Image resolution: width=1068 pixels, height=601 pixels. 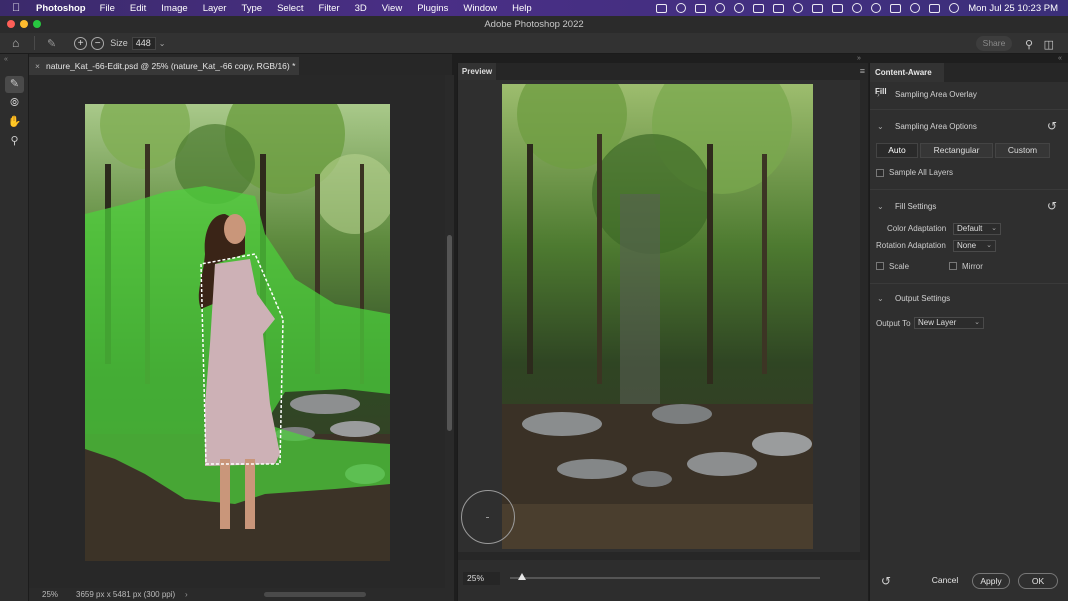 What do you see at coordinates (720, 8) in the screenshot?
I see `vpn-icon` at bounding box center [720, 8].